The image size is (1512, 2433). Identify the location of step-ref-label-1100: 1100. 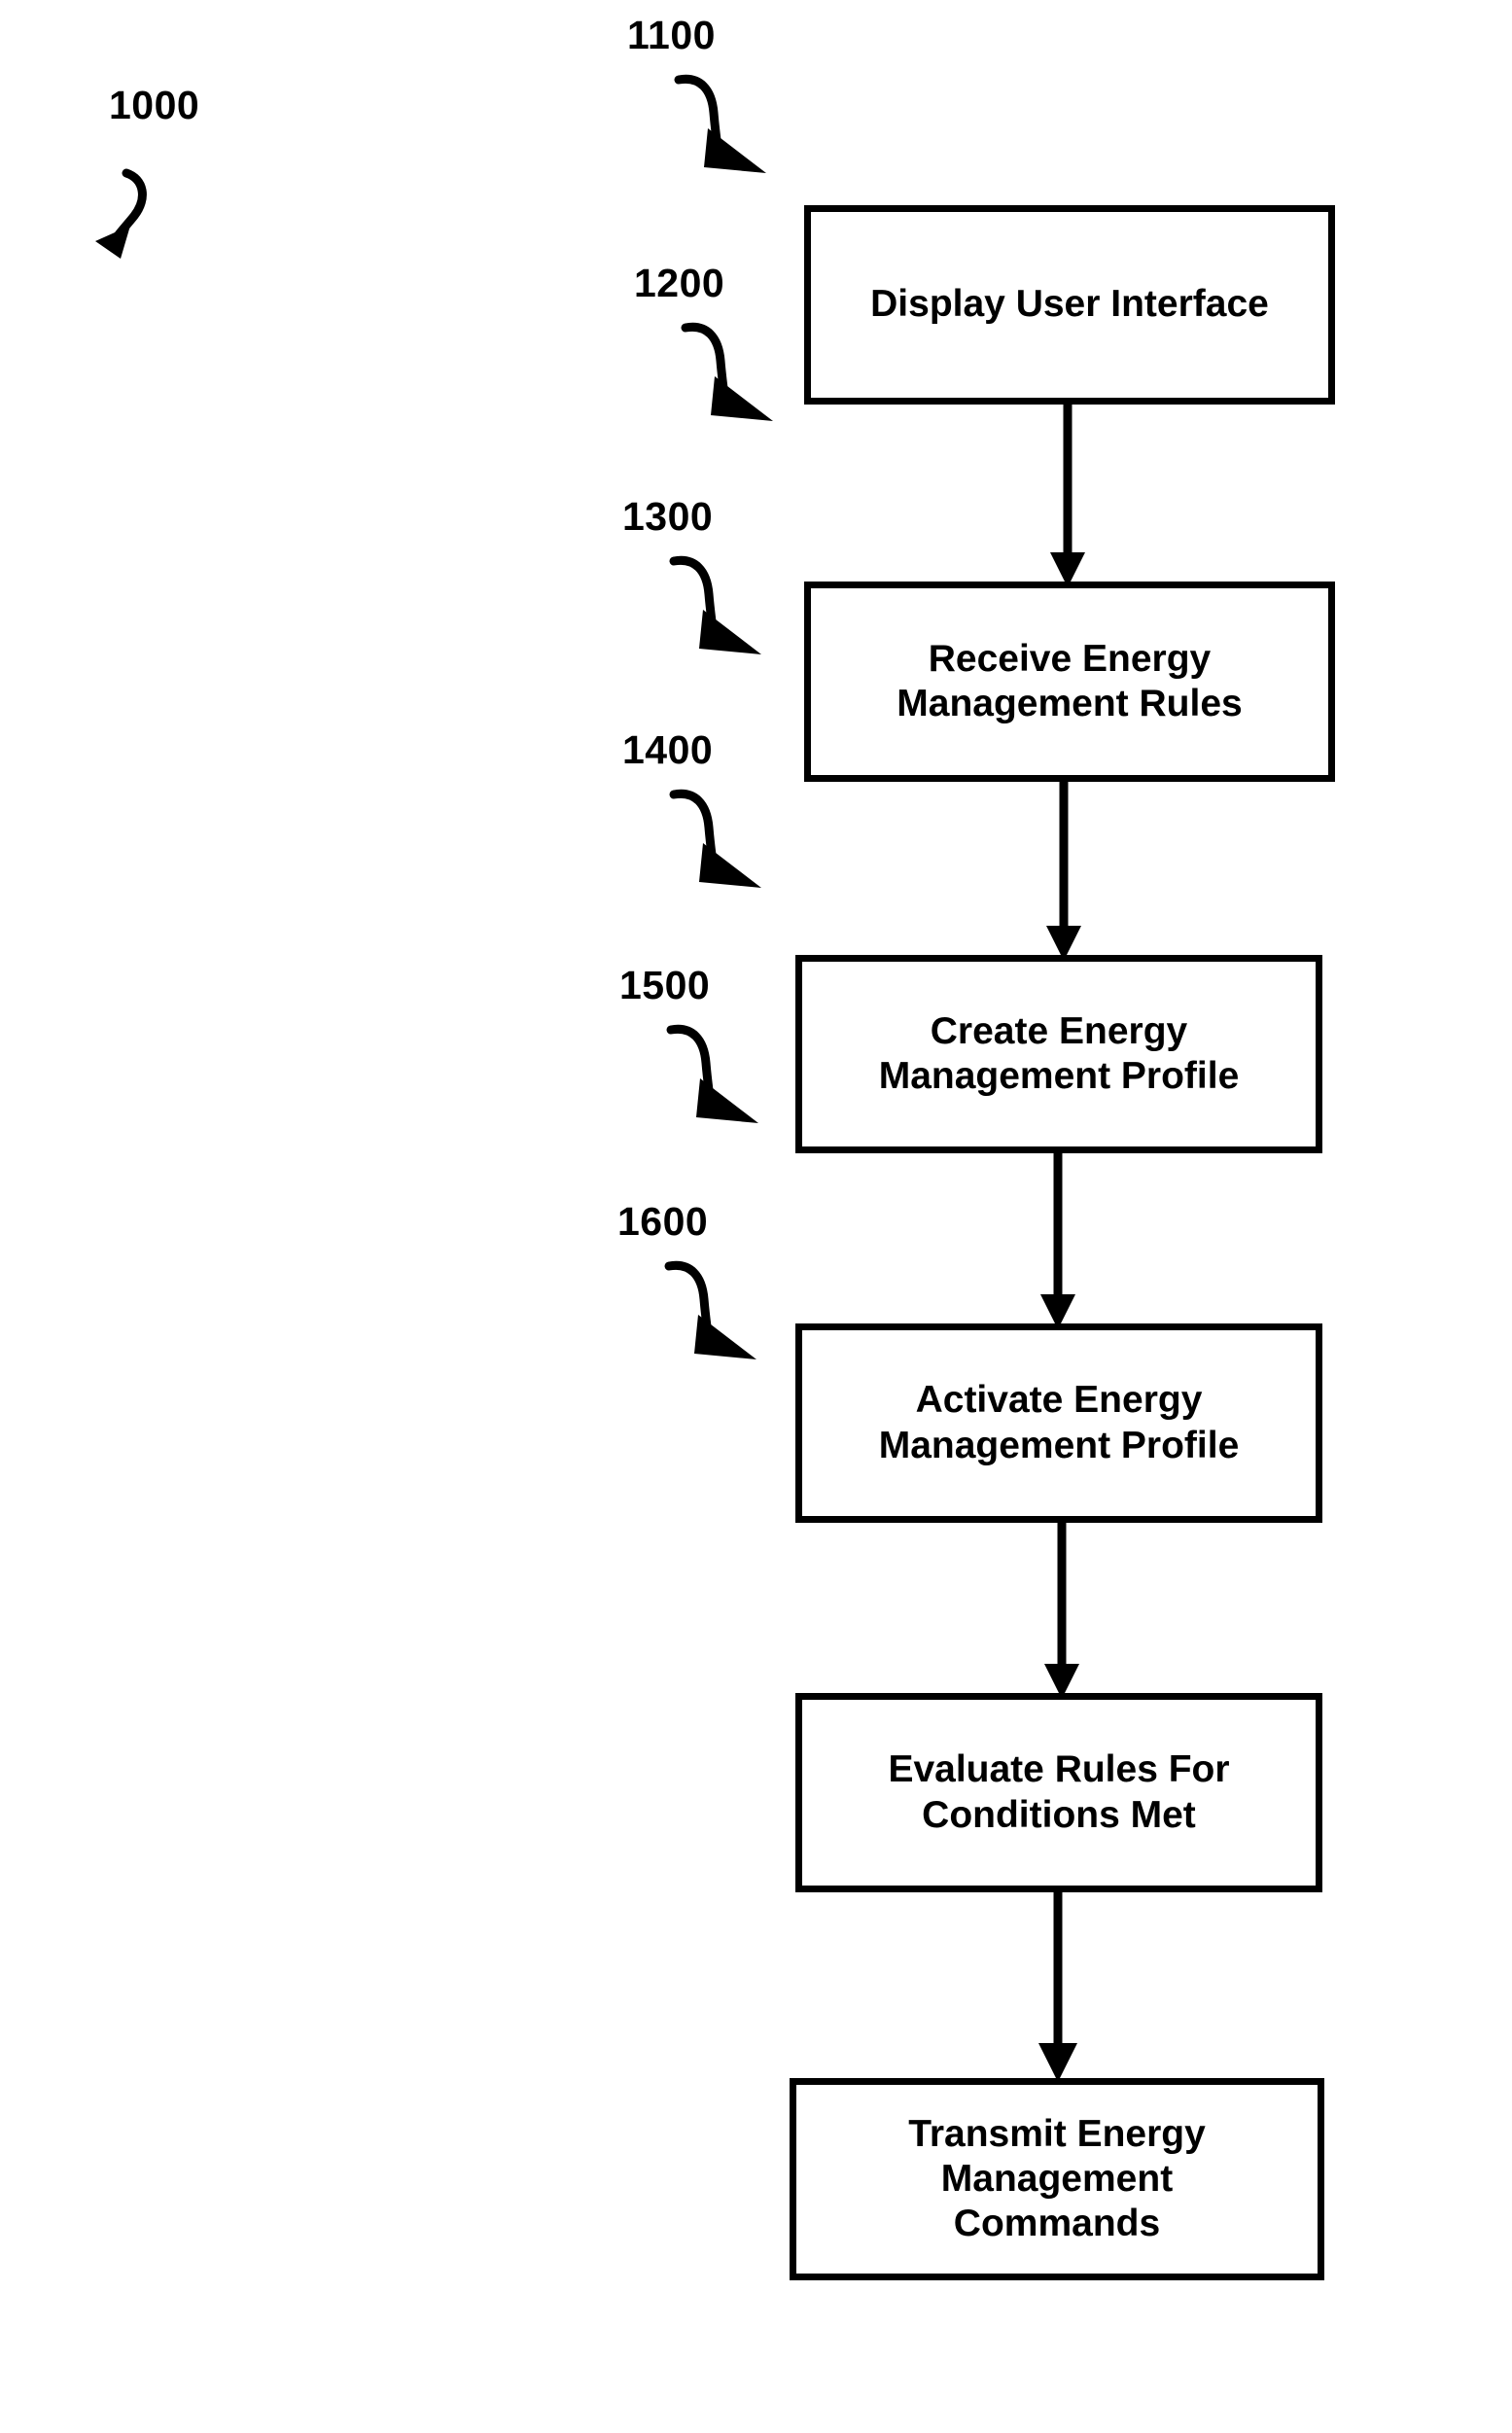
(671, 35).